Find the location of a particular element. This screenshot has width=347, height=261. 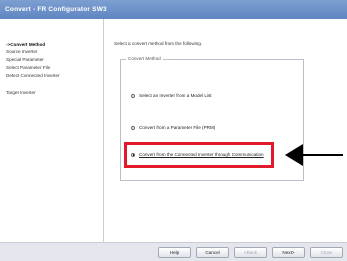

next-button: Next> is located at coordinates (288, 252).